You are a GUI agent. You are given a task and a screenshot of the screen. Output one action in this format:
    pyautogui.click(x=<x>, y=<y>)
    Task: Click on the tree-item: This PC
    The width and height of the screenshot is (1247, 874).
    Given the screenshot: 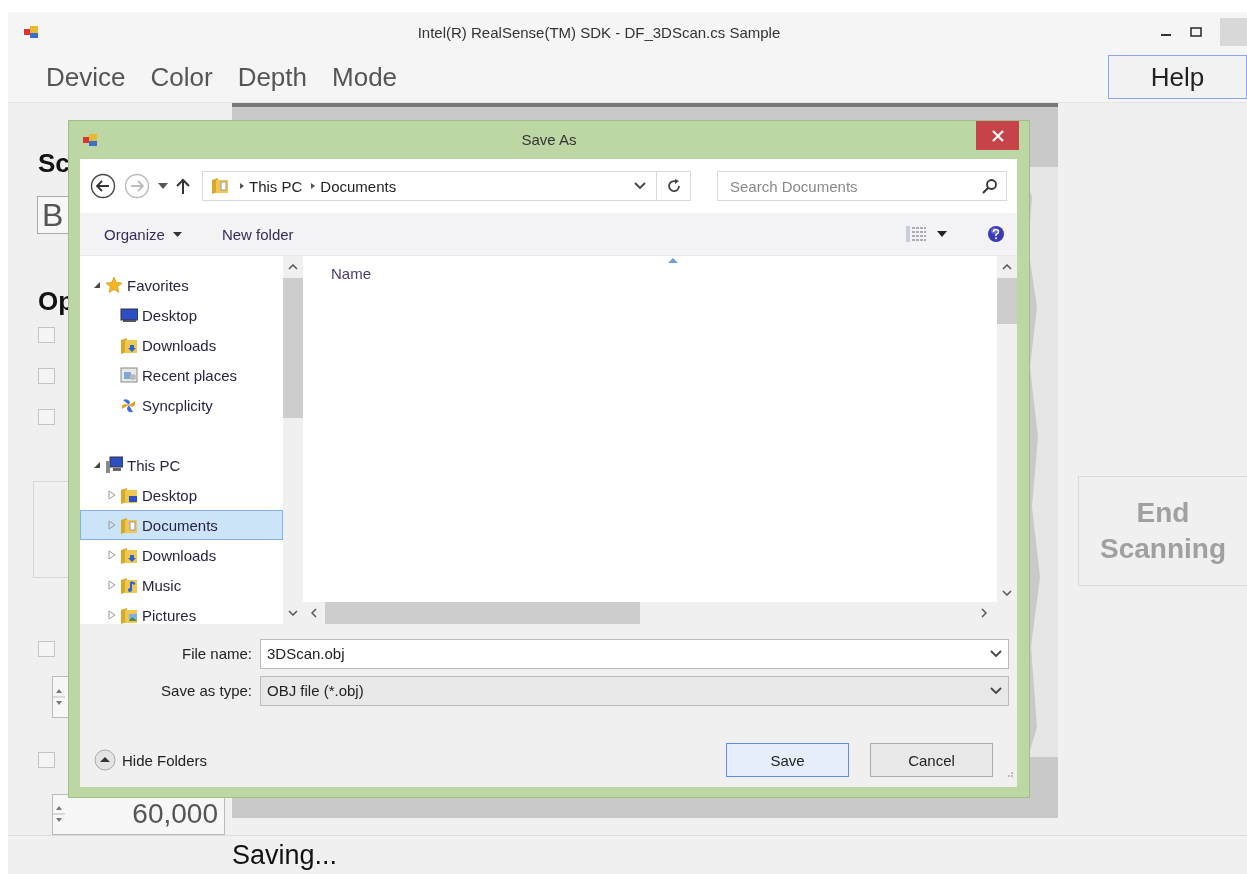 What is the action you would take?
    pyautogui.click(x=181, y=465)
    